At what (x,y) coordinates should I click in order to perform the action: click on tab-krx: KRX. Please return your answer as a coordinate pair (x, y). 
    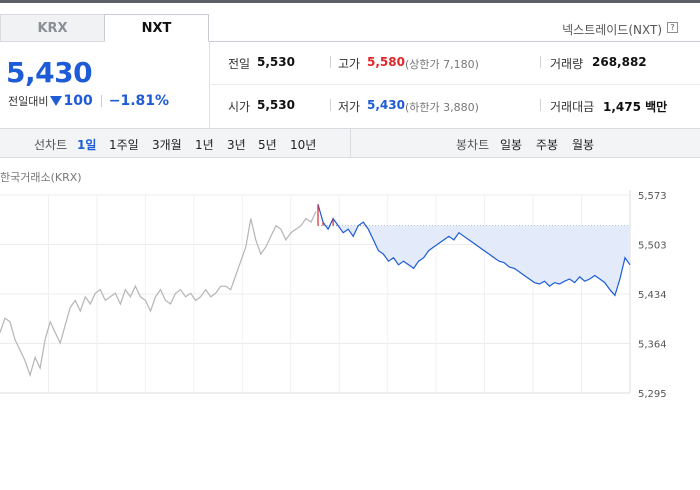
    Looking at the image, I should click on (52, 28).